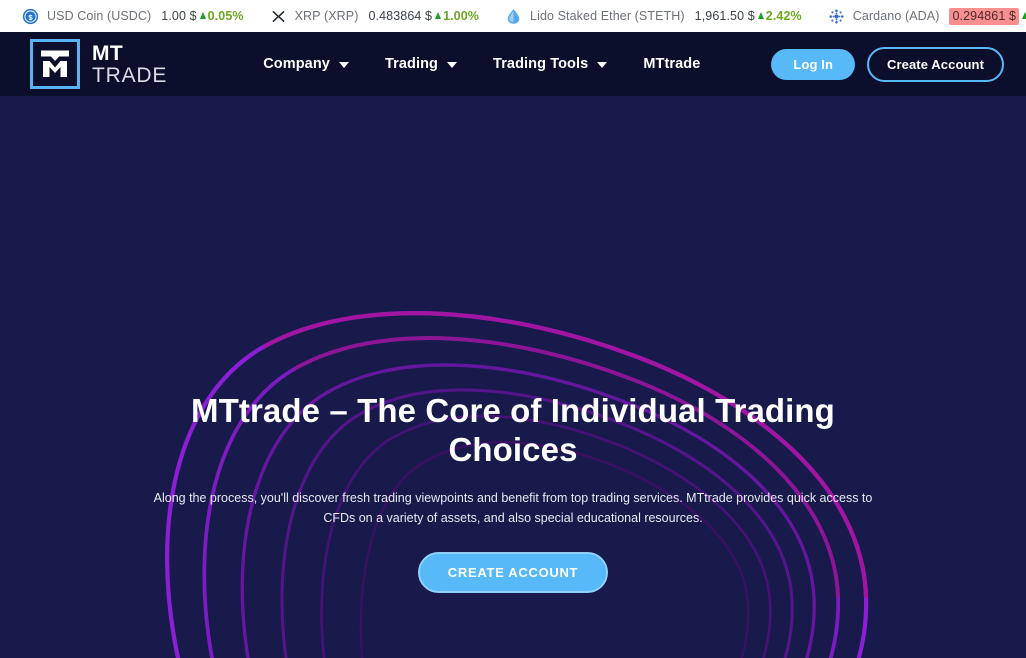 The width and height of the screenshot is (1026, 658). I want to click on nav-label: Company, so click(296, 64).